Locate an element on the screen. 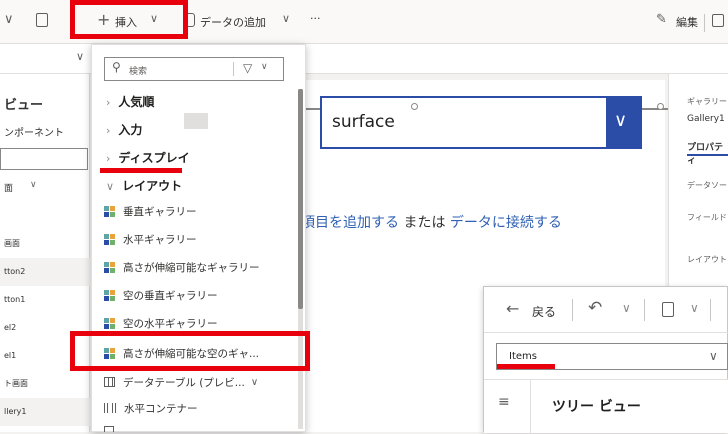 Image resolution: width=728 pixels, height=434 pixels. data-source-label: データソー is located at coordinates (707, 185).